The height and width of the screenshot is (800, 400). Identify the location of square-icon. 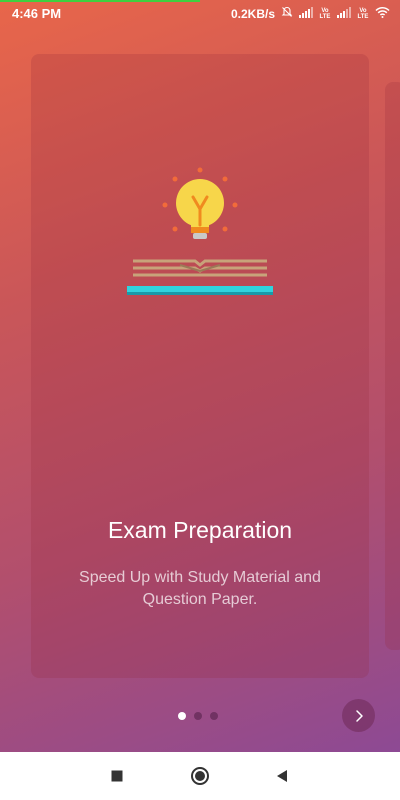
(117, 776).